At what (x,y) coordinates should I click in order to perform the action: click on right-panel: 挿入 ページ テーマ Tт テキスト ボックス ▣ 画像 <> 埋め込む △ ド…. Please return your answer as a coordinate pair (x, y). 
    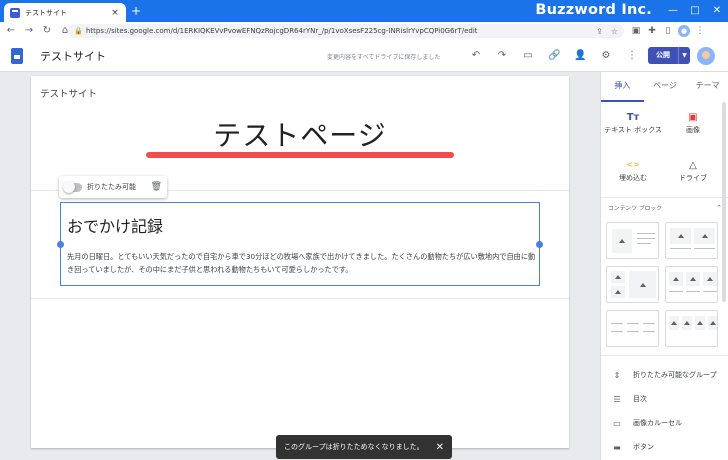
    Looking at the image, I should click on (664, 266).